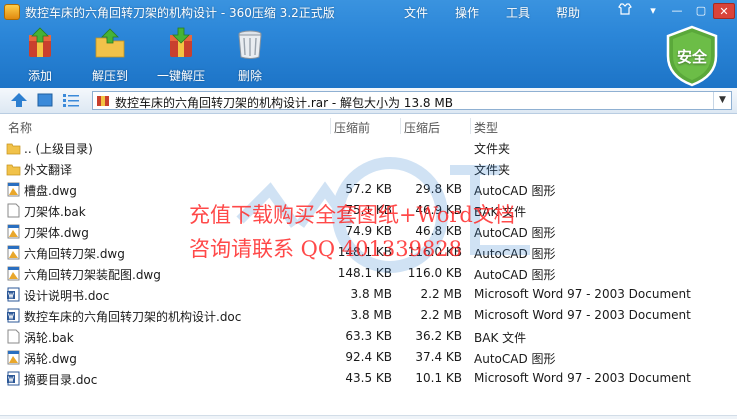 Image resolution: width=737 pixels, height=419 pixels. I want to click on file-row: 涡轮.dwg 92.4 KB 37.4 KB AutoCAD 图形, so click(368, 357).